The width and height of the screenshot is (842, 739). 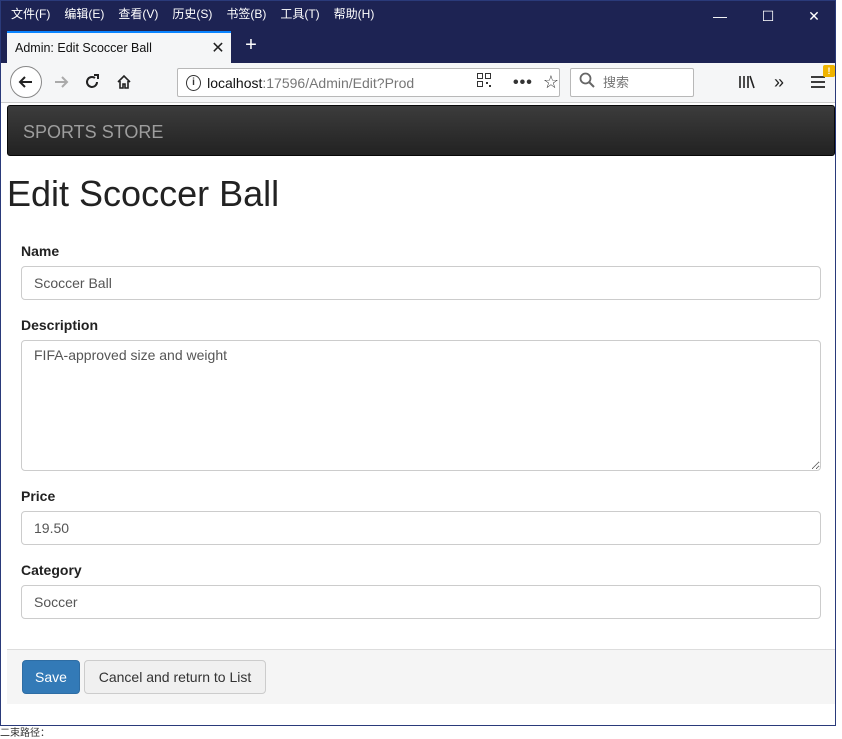 What do you see at coordinates (194, 82) in the screenshot?
I see `info-icon: i` at bounding box center [194, 82].